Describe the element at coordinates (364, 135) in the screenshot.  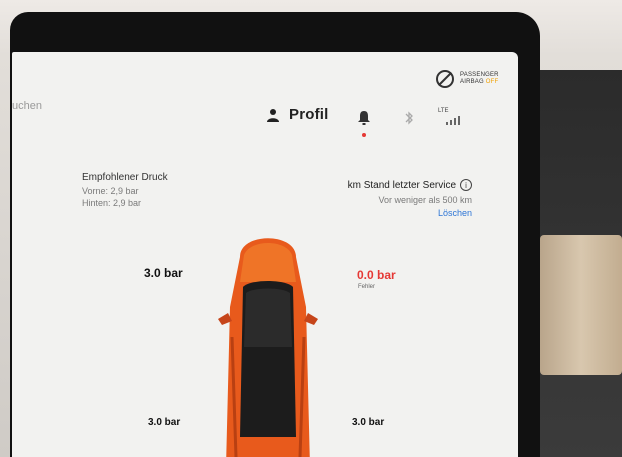
I see `notification-dot` at that location.